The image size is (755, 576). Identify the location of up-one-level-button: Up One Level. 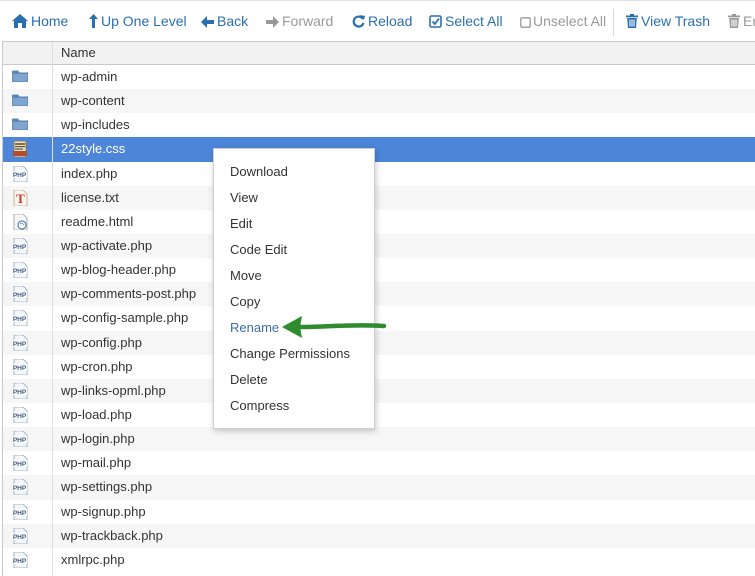
(138, 21).